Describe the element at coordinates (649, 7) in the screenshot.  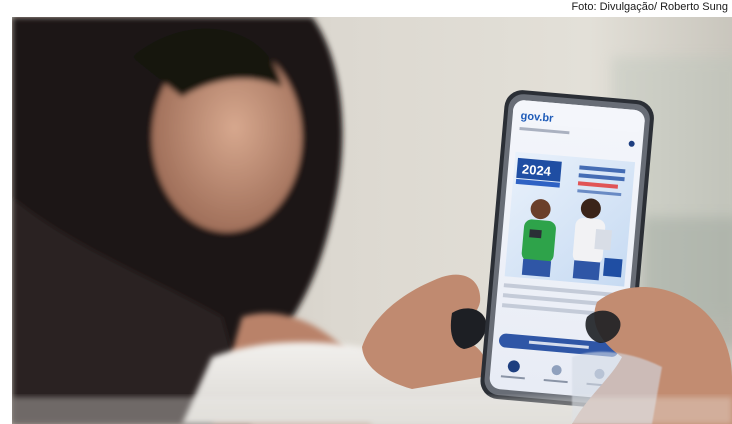
I see `photo-credit: Foto: Divulgação/ Roberto Sung` at that location.